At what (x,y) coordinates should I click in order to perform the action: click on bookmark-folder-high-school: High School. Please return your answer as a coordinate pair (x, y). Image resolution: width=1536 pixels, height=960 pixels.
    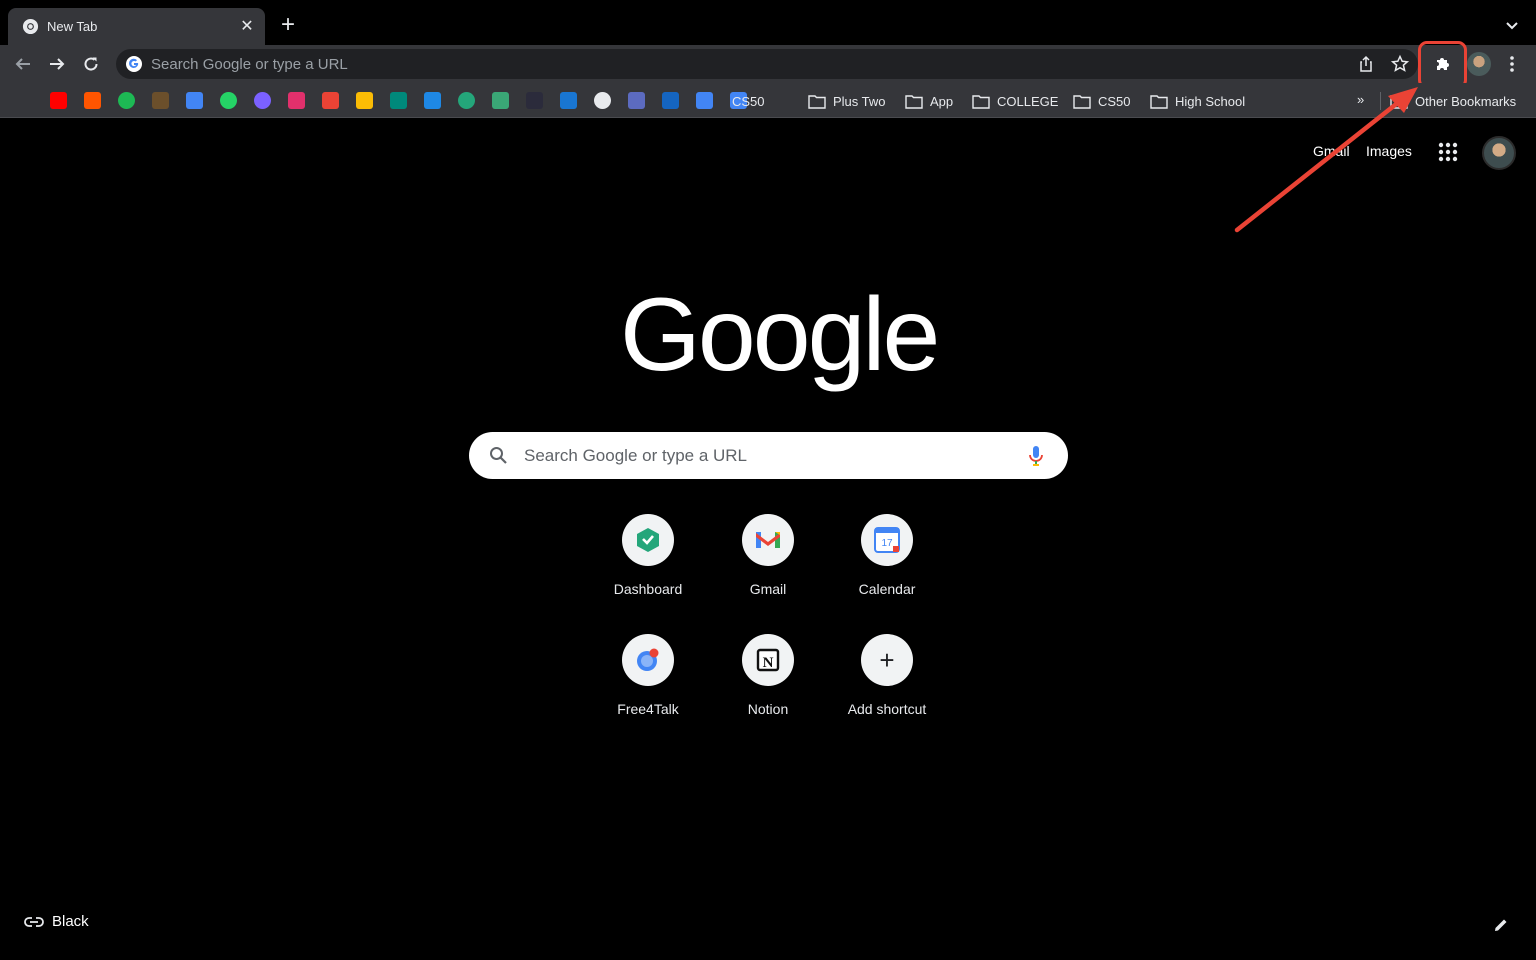
    Looking at the image, I should click on (1197, 101).